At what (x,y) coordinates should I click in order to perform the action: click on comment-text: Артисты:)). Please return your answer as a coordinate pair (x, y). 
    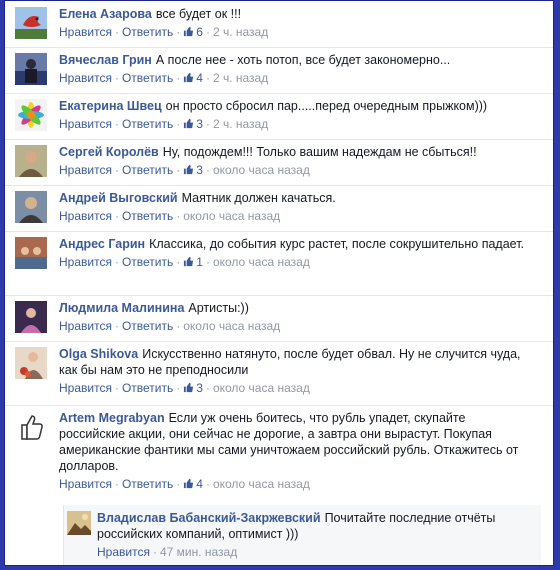
    Looking at the image, I should click on (218, 308).